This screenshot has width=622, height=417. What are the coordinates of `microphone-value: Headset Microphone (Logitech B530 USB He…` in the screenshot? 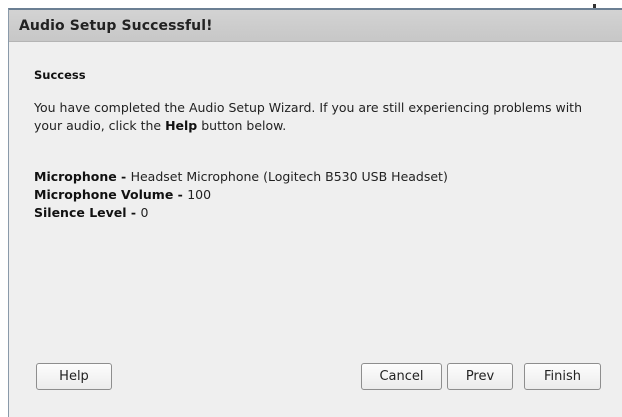 It's located at (289, 176).